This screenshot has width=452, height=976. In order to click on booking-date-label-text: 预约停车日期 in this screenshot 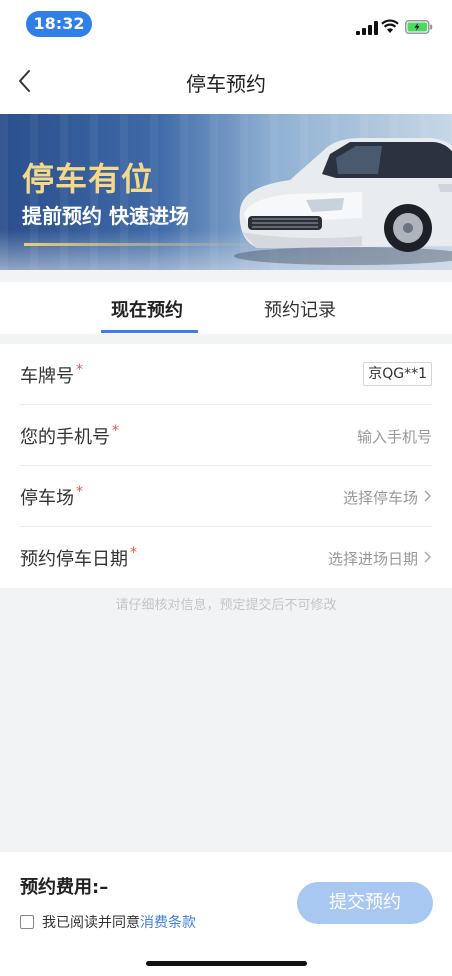, I will do `click(74, 559)`.